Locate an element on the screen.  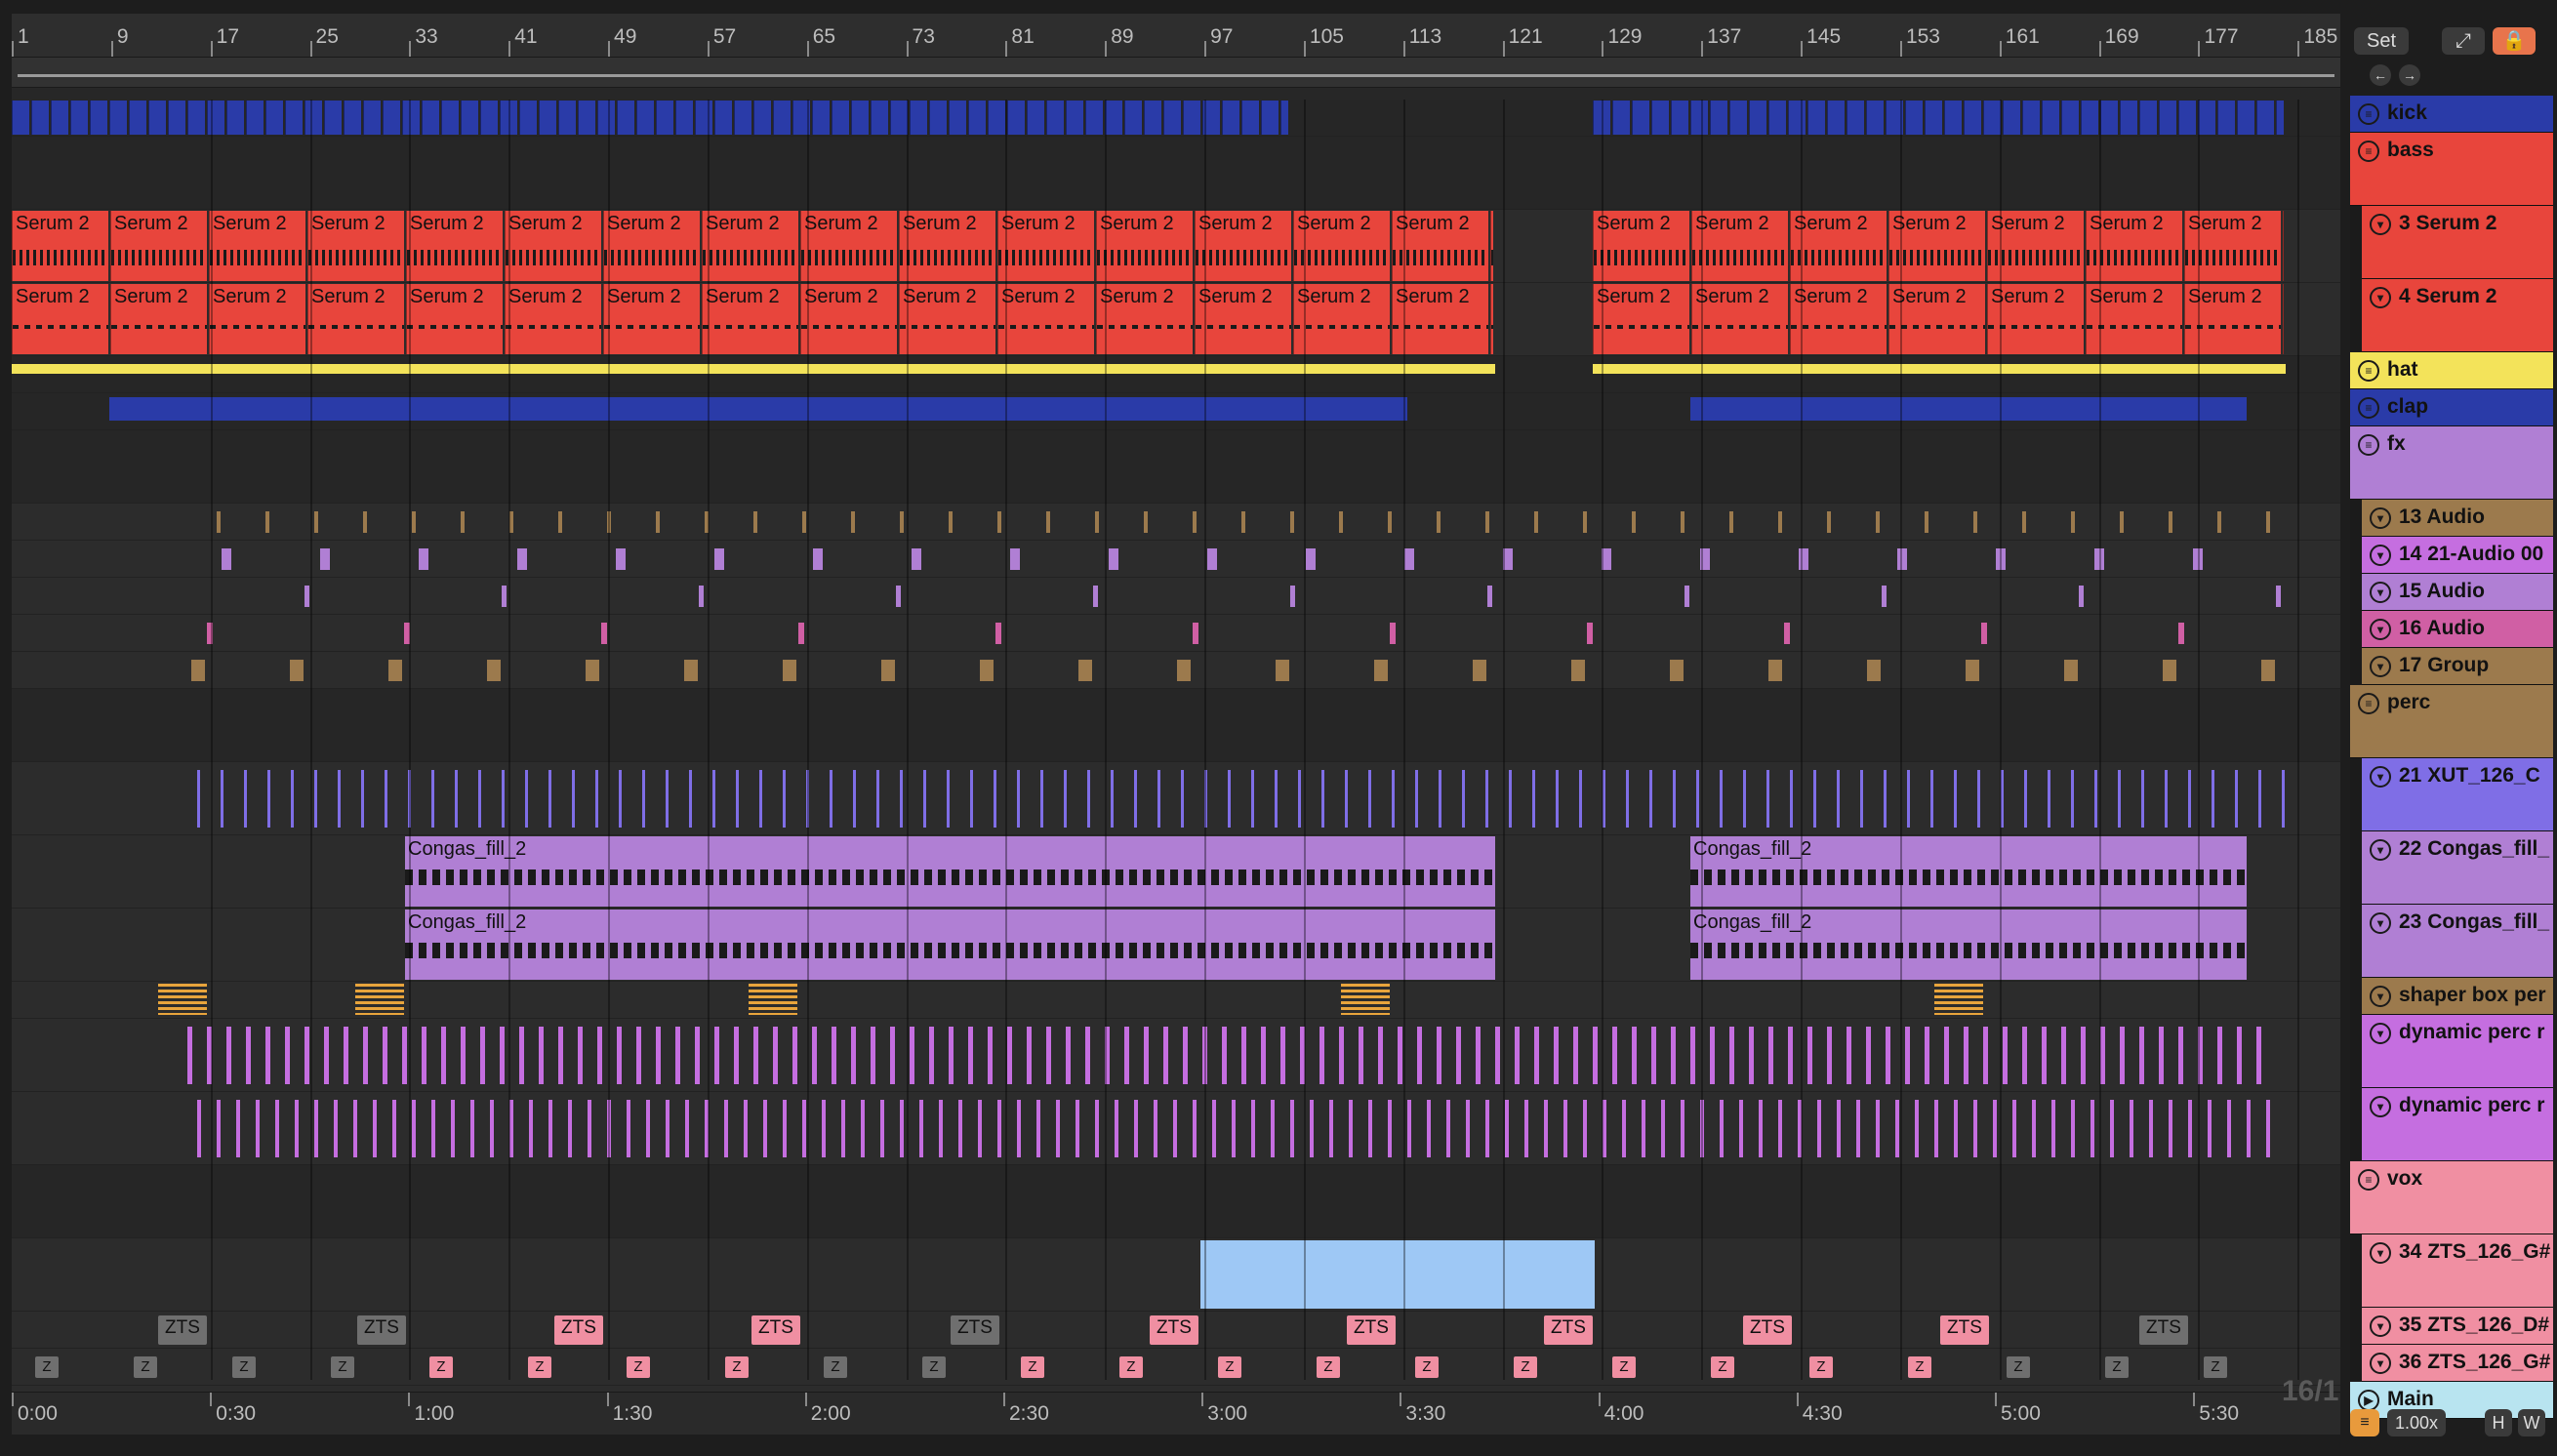
lock-icon: 🔒 is located at coordinates (2514, 41).